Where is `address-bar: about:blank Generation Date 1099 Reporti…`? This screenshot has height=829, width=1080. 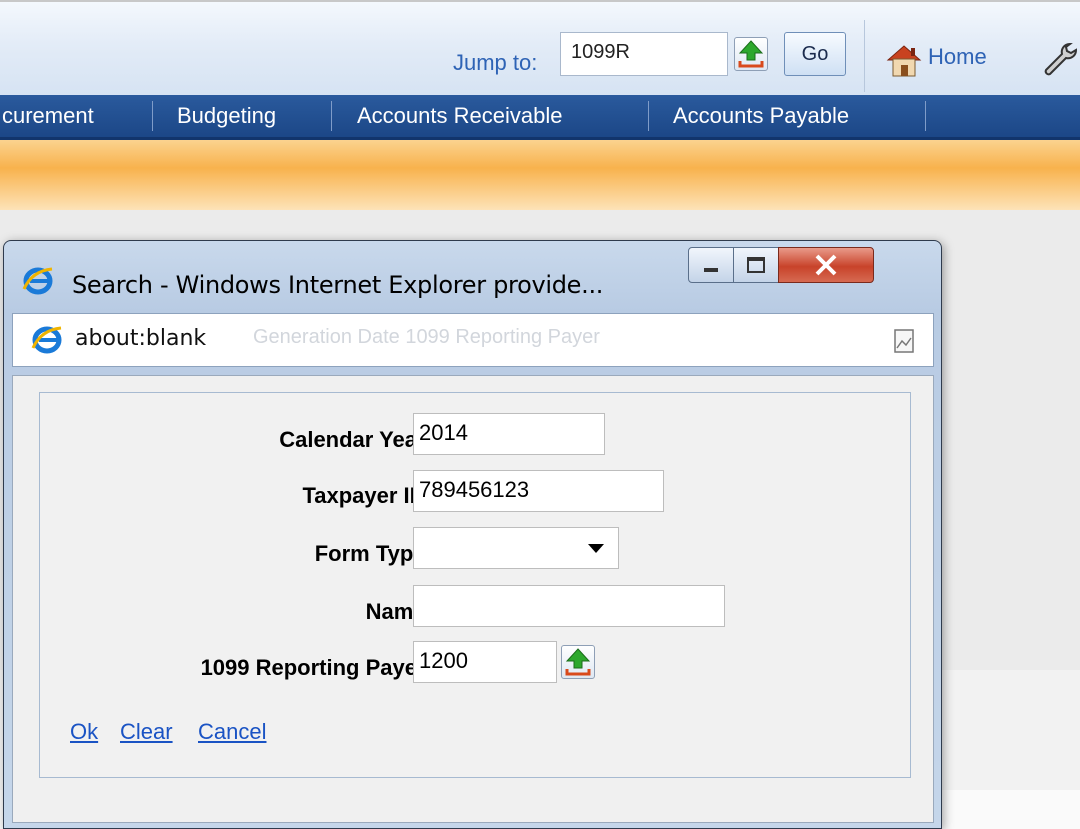 address-bar: about:blank Generation Date 1099 Reporti… is located at coordinates (473, 340).